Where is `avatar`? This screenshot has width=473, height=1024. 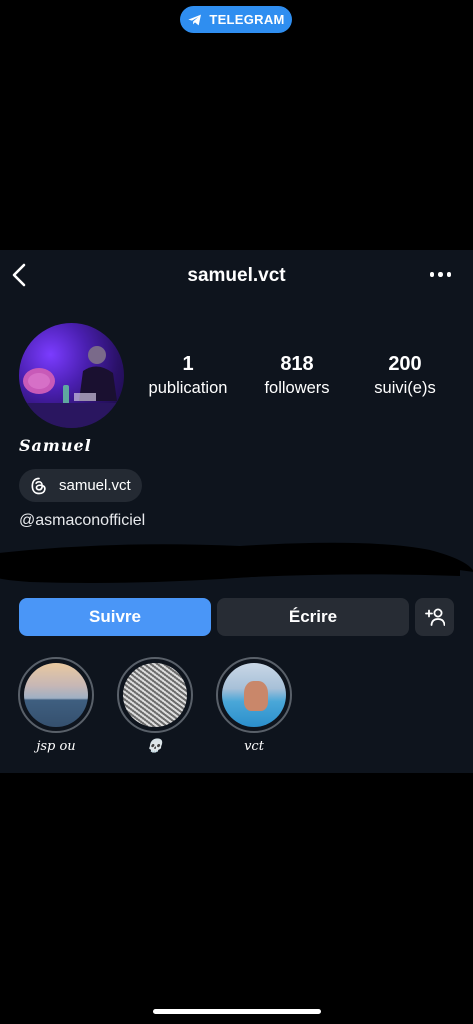 avatar is located at coordinates (71, 375).